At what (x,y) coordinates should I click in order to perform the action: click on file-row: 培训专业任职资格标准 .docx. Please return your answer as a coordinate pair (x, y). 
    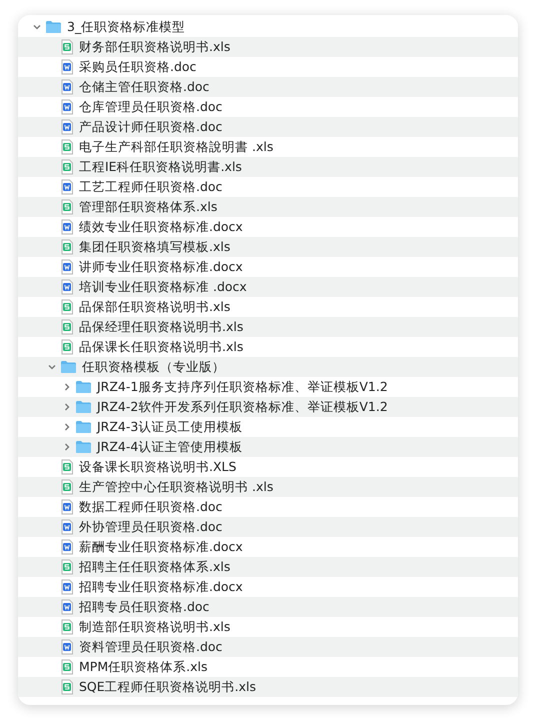
    Looking at the image, I should click on (268, 287).